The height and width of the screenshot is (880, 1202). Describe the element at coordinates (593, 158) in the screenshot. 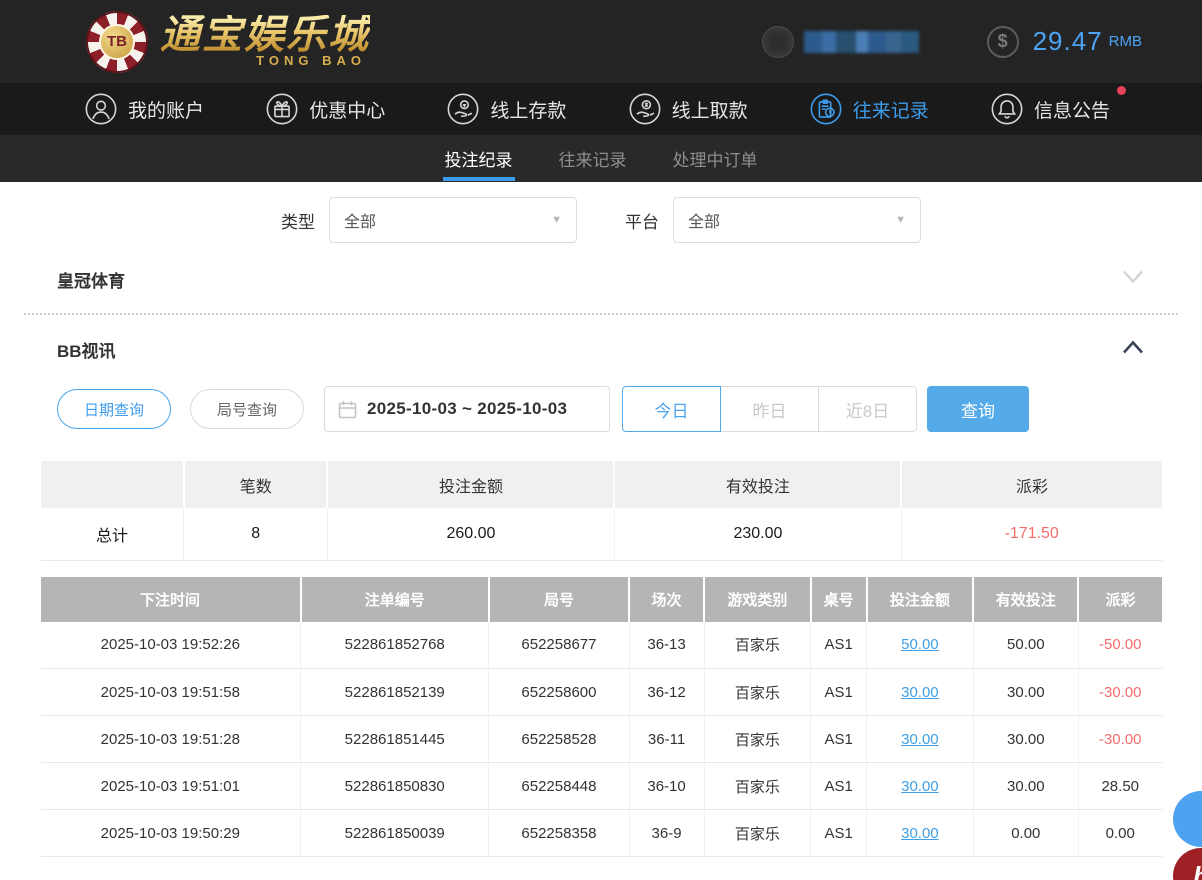

I see `tab-transaction-records: 往来记录` at that location.